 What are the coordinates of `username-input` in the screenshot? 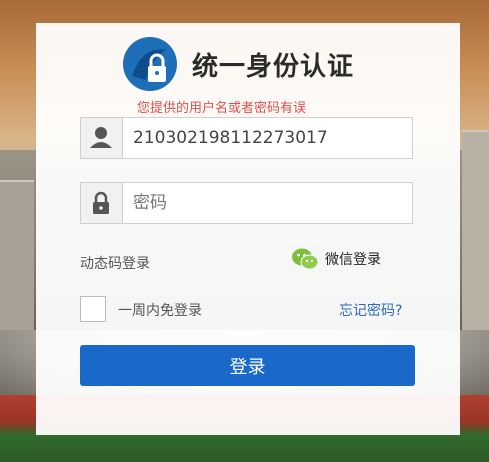 It's located at (268, 138).